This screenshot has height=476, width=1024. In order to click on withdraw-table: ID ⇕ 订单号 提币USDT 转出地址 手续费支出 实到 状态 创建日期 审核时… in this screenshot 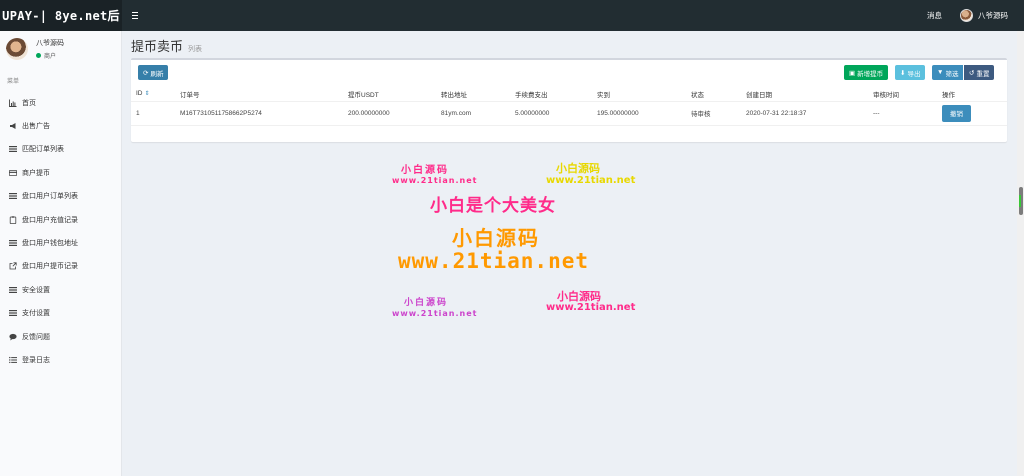, I will do `click(569, 106)`.